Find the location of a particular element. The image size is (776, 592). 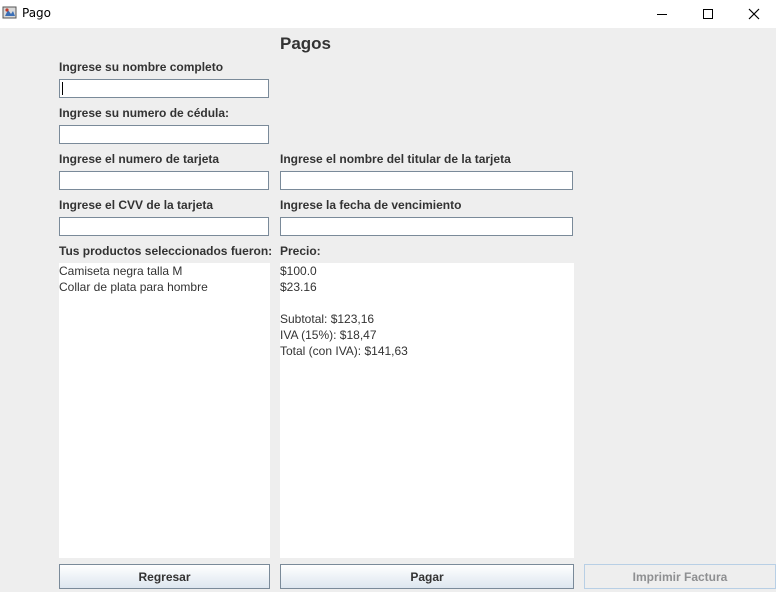

subtotal-text: Subtotal: $123,16 is located at coordinates (327, 319).